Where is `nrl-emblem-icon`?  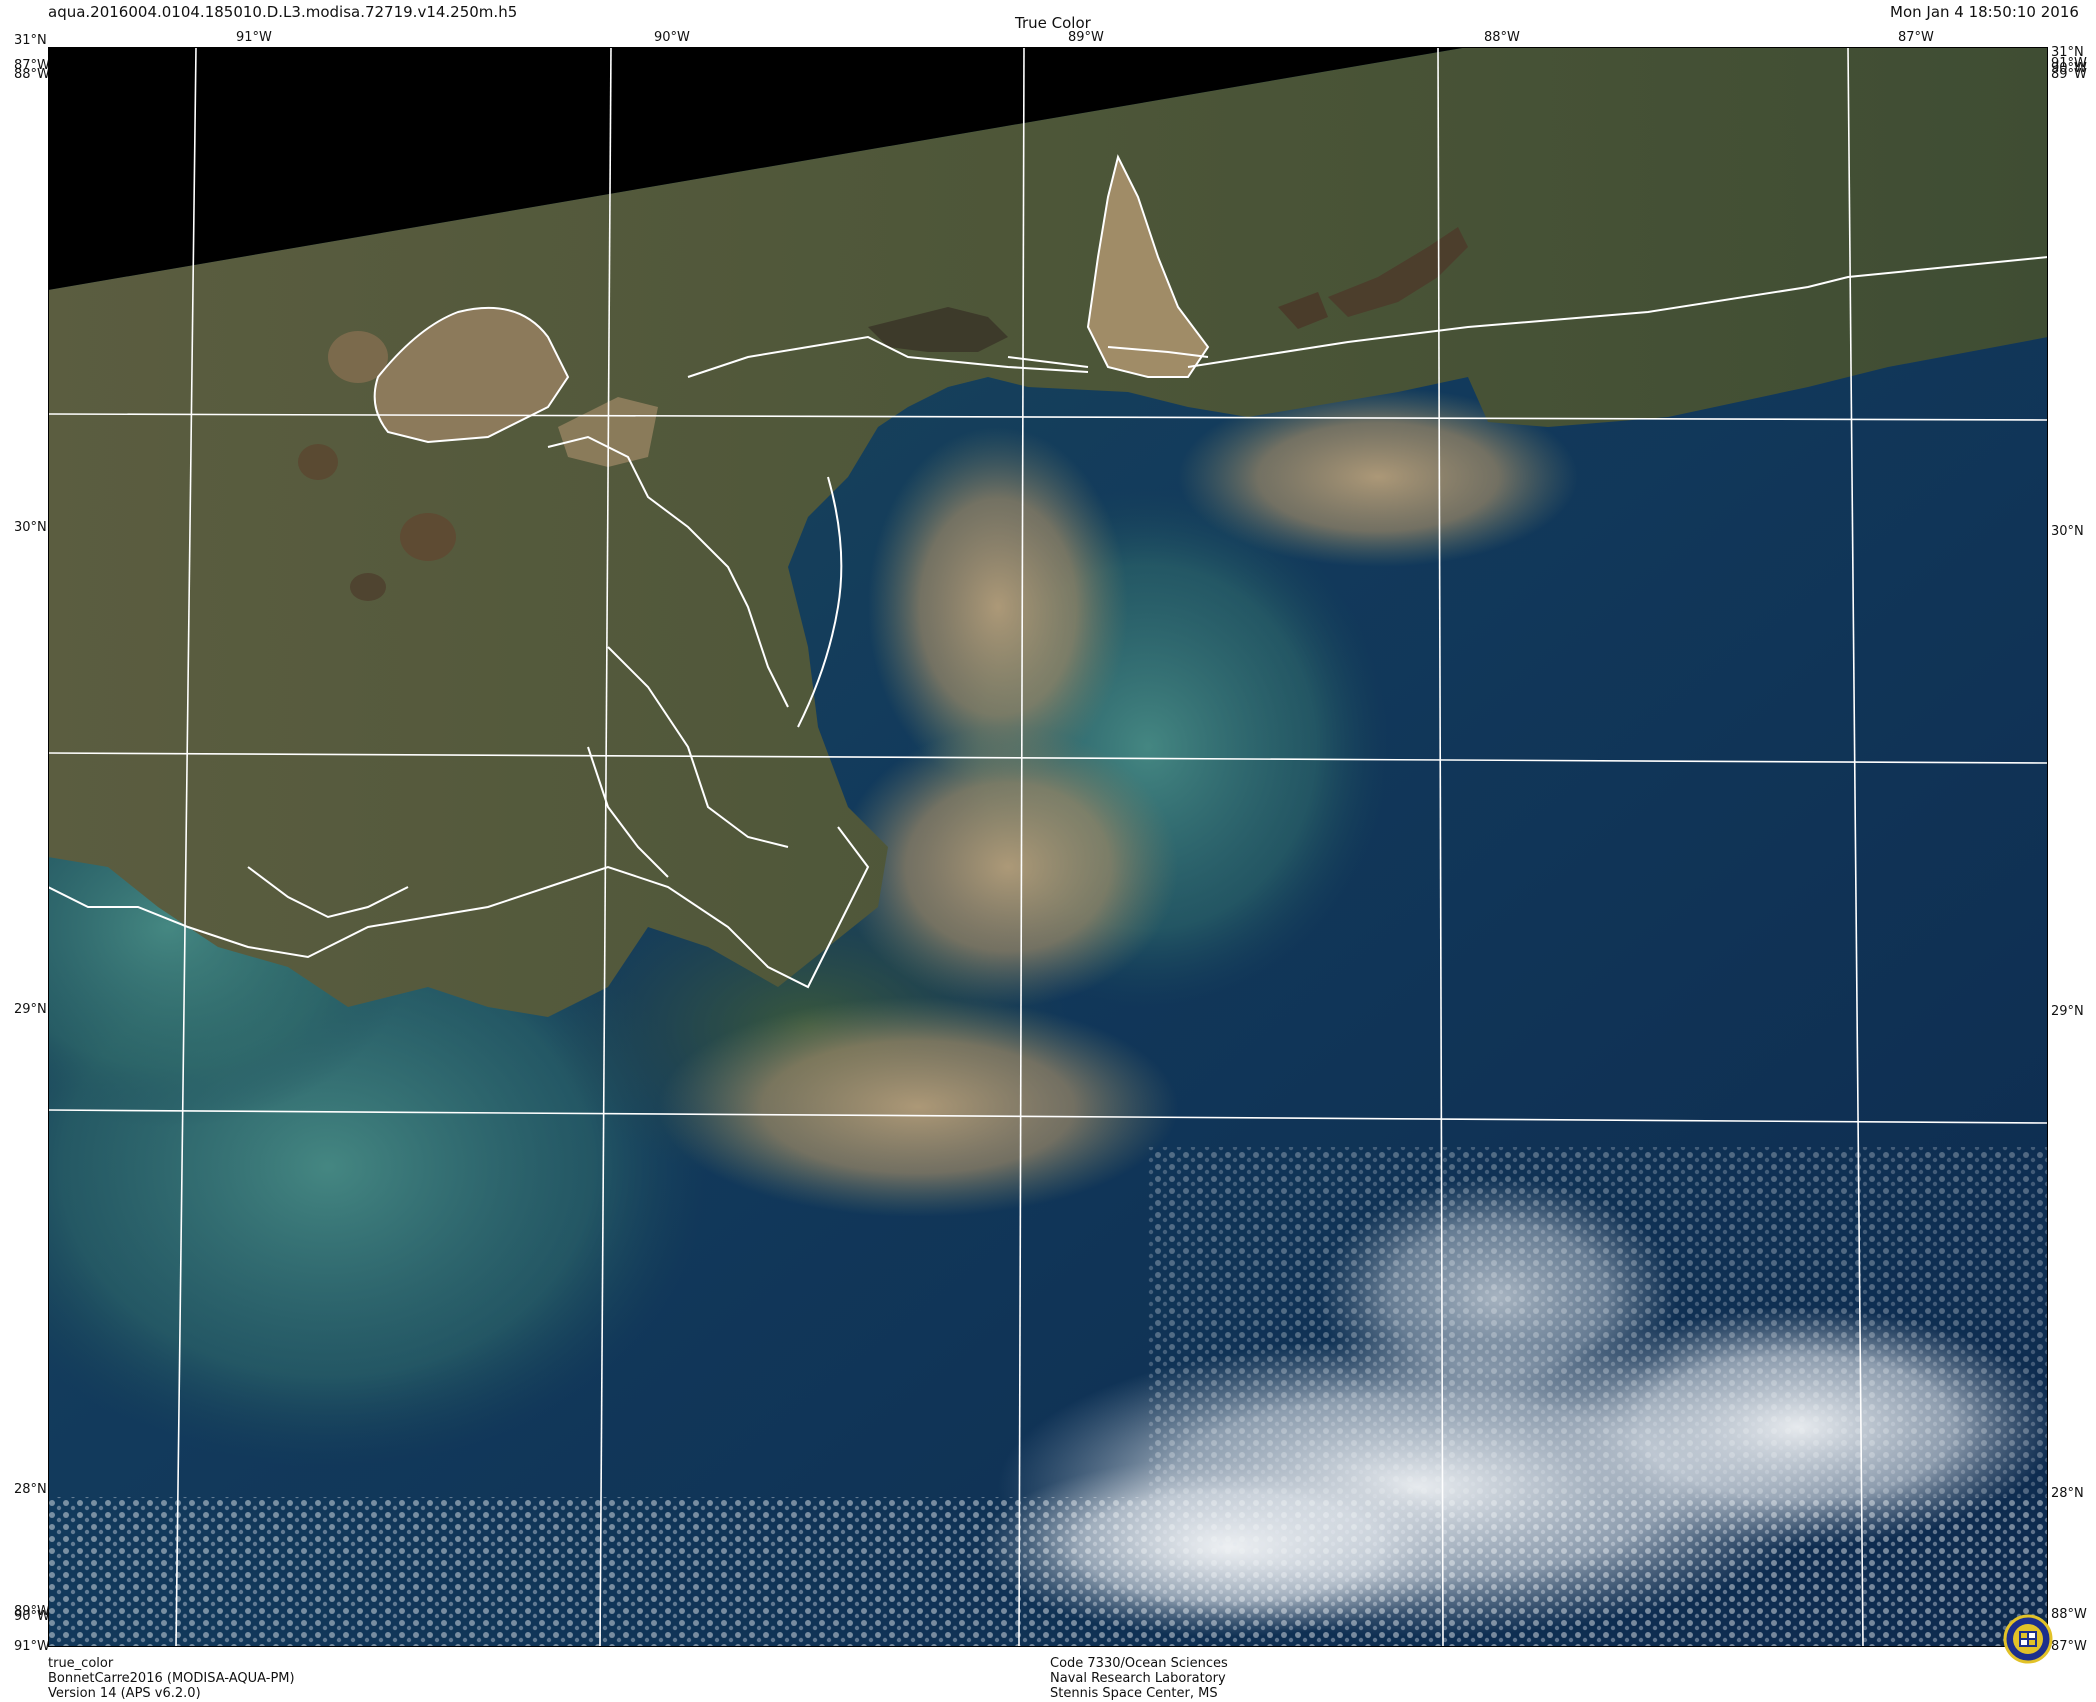 nrl-emblem-icon is located at coordinates (2028, 1639).